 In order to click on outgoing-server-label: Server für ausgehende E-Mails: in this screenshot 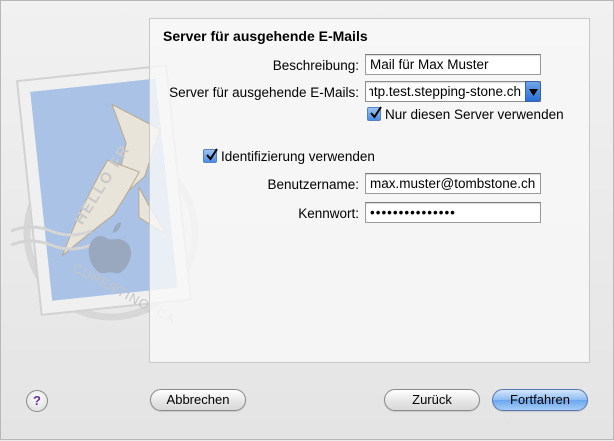, I will do `click(264, 92)`.